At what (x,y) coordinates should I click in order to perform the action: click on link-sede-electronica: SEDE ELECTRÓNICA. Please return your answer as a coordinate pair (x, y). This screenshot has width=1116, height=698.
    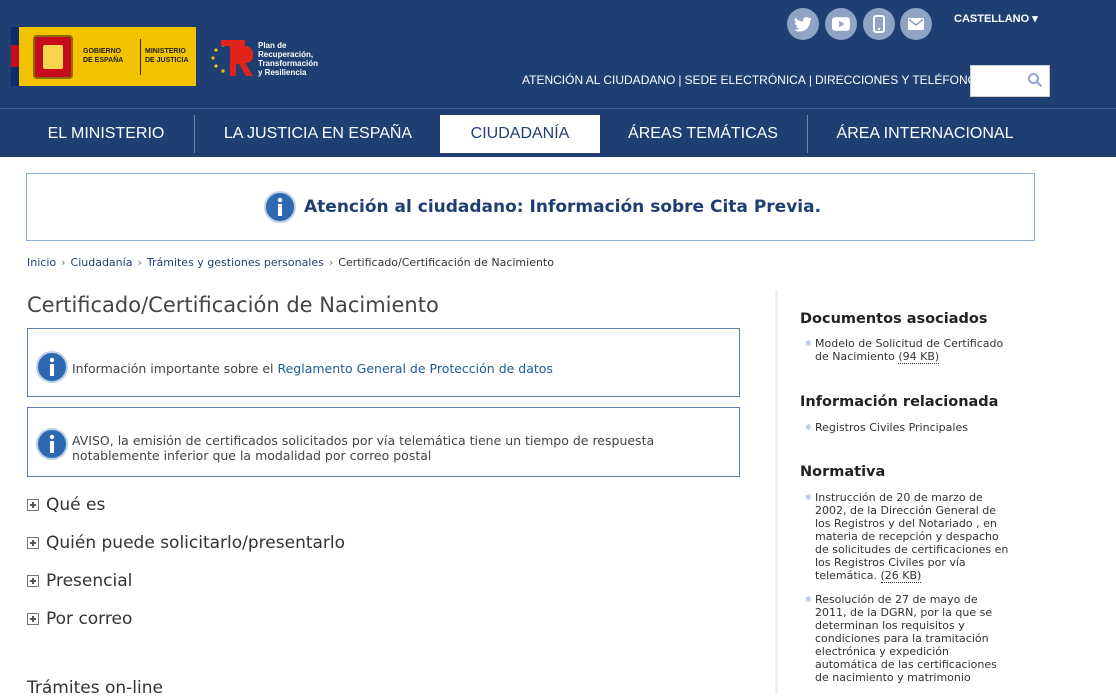
    Looking at the image, I should click on (744, 80).